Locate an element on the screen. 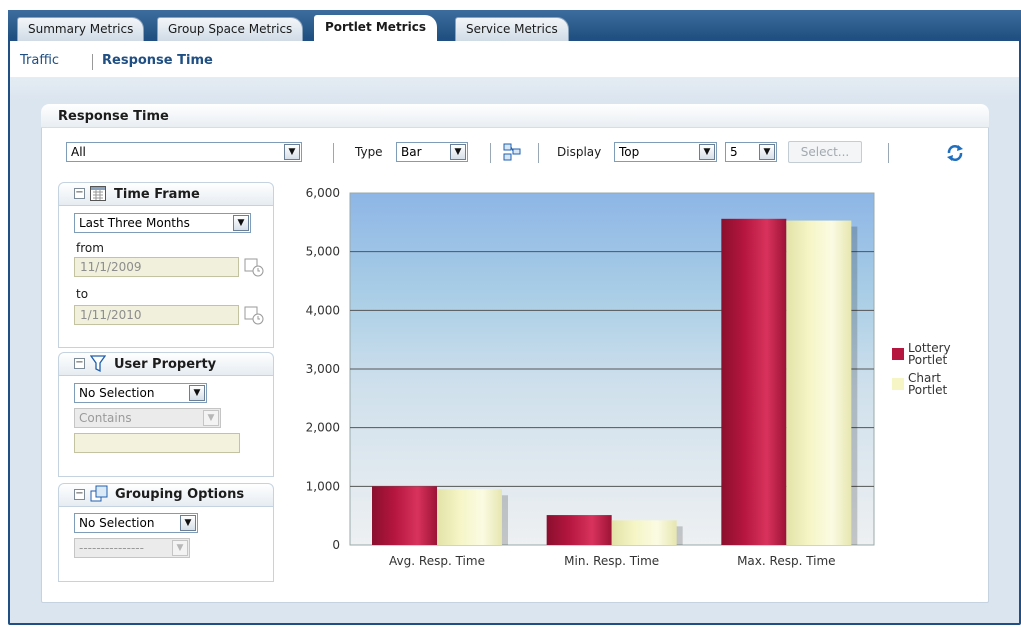  calendar-icon is located at coordinates (98, 193).